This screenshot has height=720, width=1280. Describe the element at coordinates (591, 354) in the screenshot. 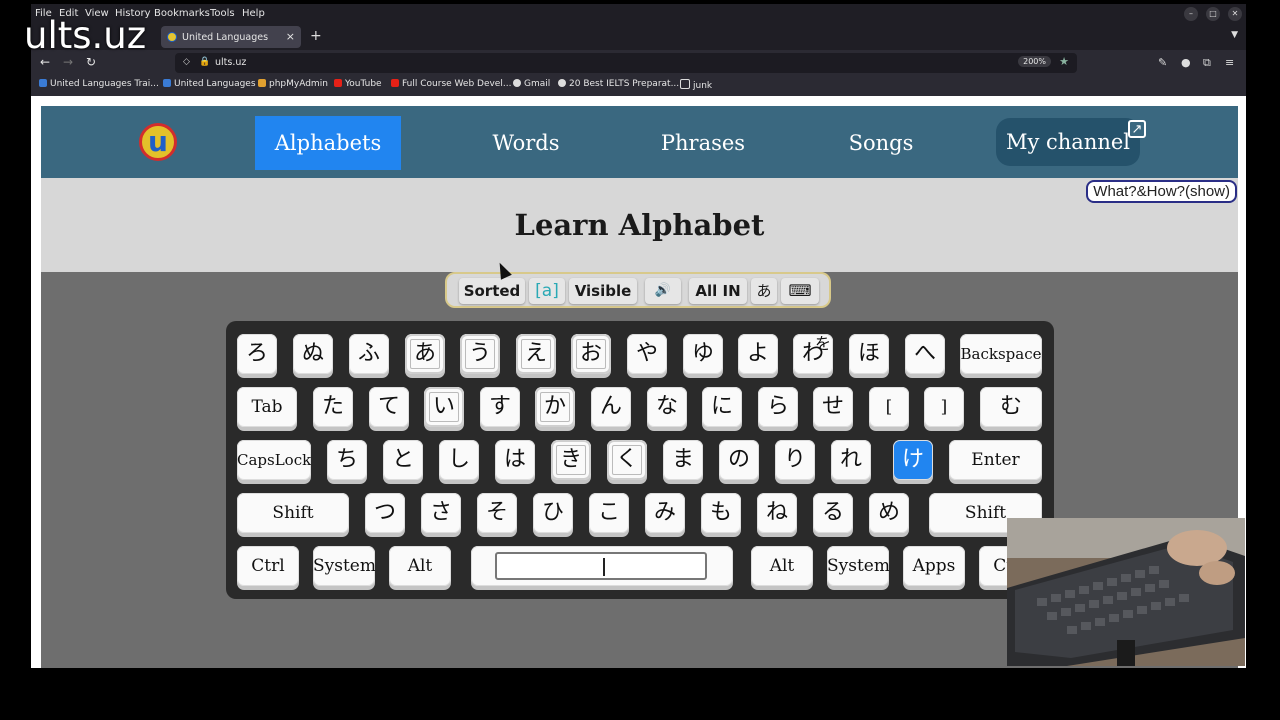

I see `key-o: お` at that location.